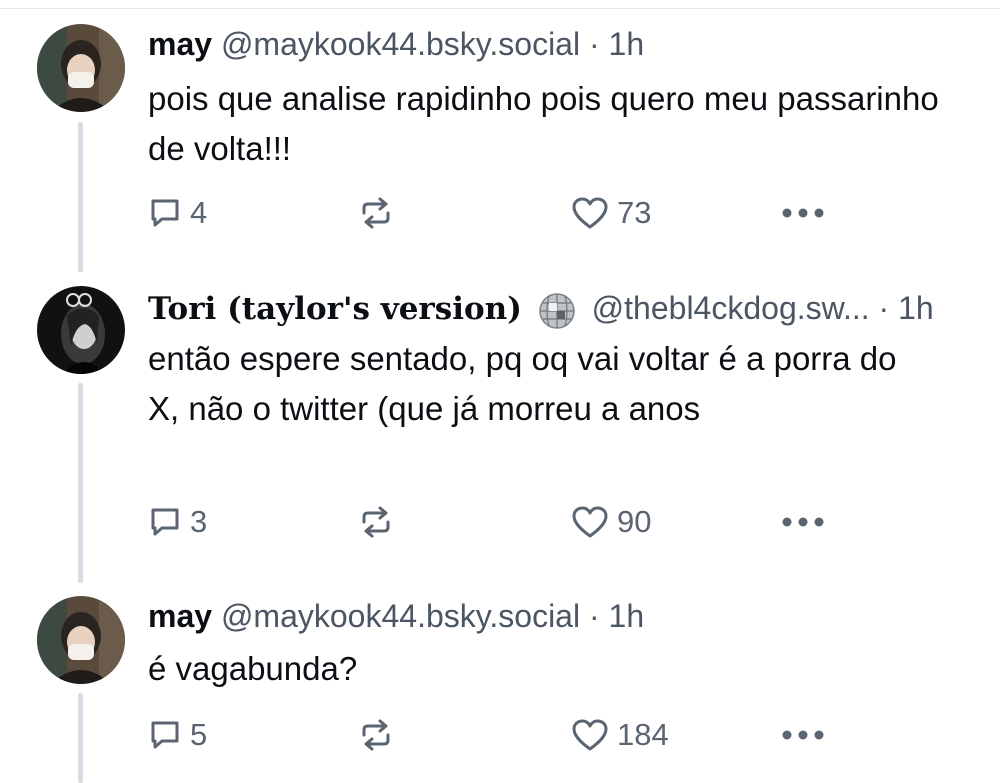  Describe the element at coordinates (199, 734) in the screenshot. I see `reply-count: 5` at that location.